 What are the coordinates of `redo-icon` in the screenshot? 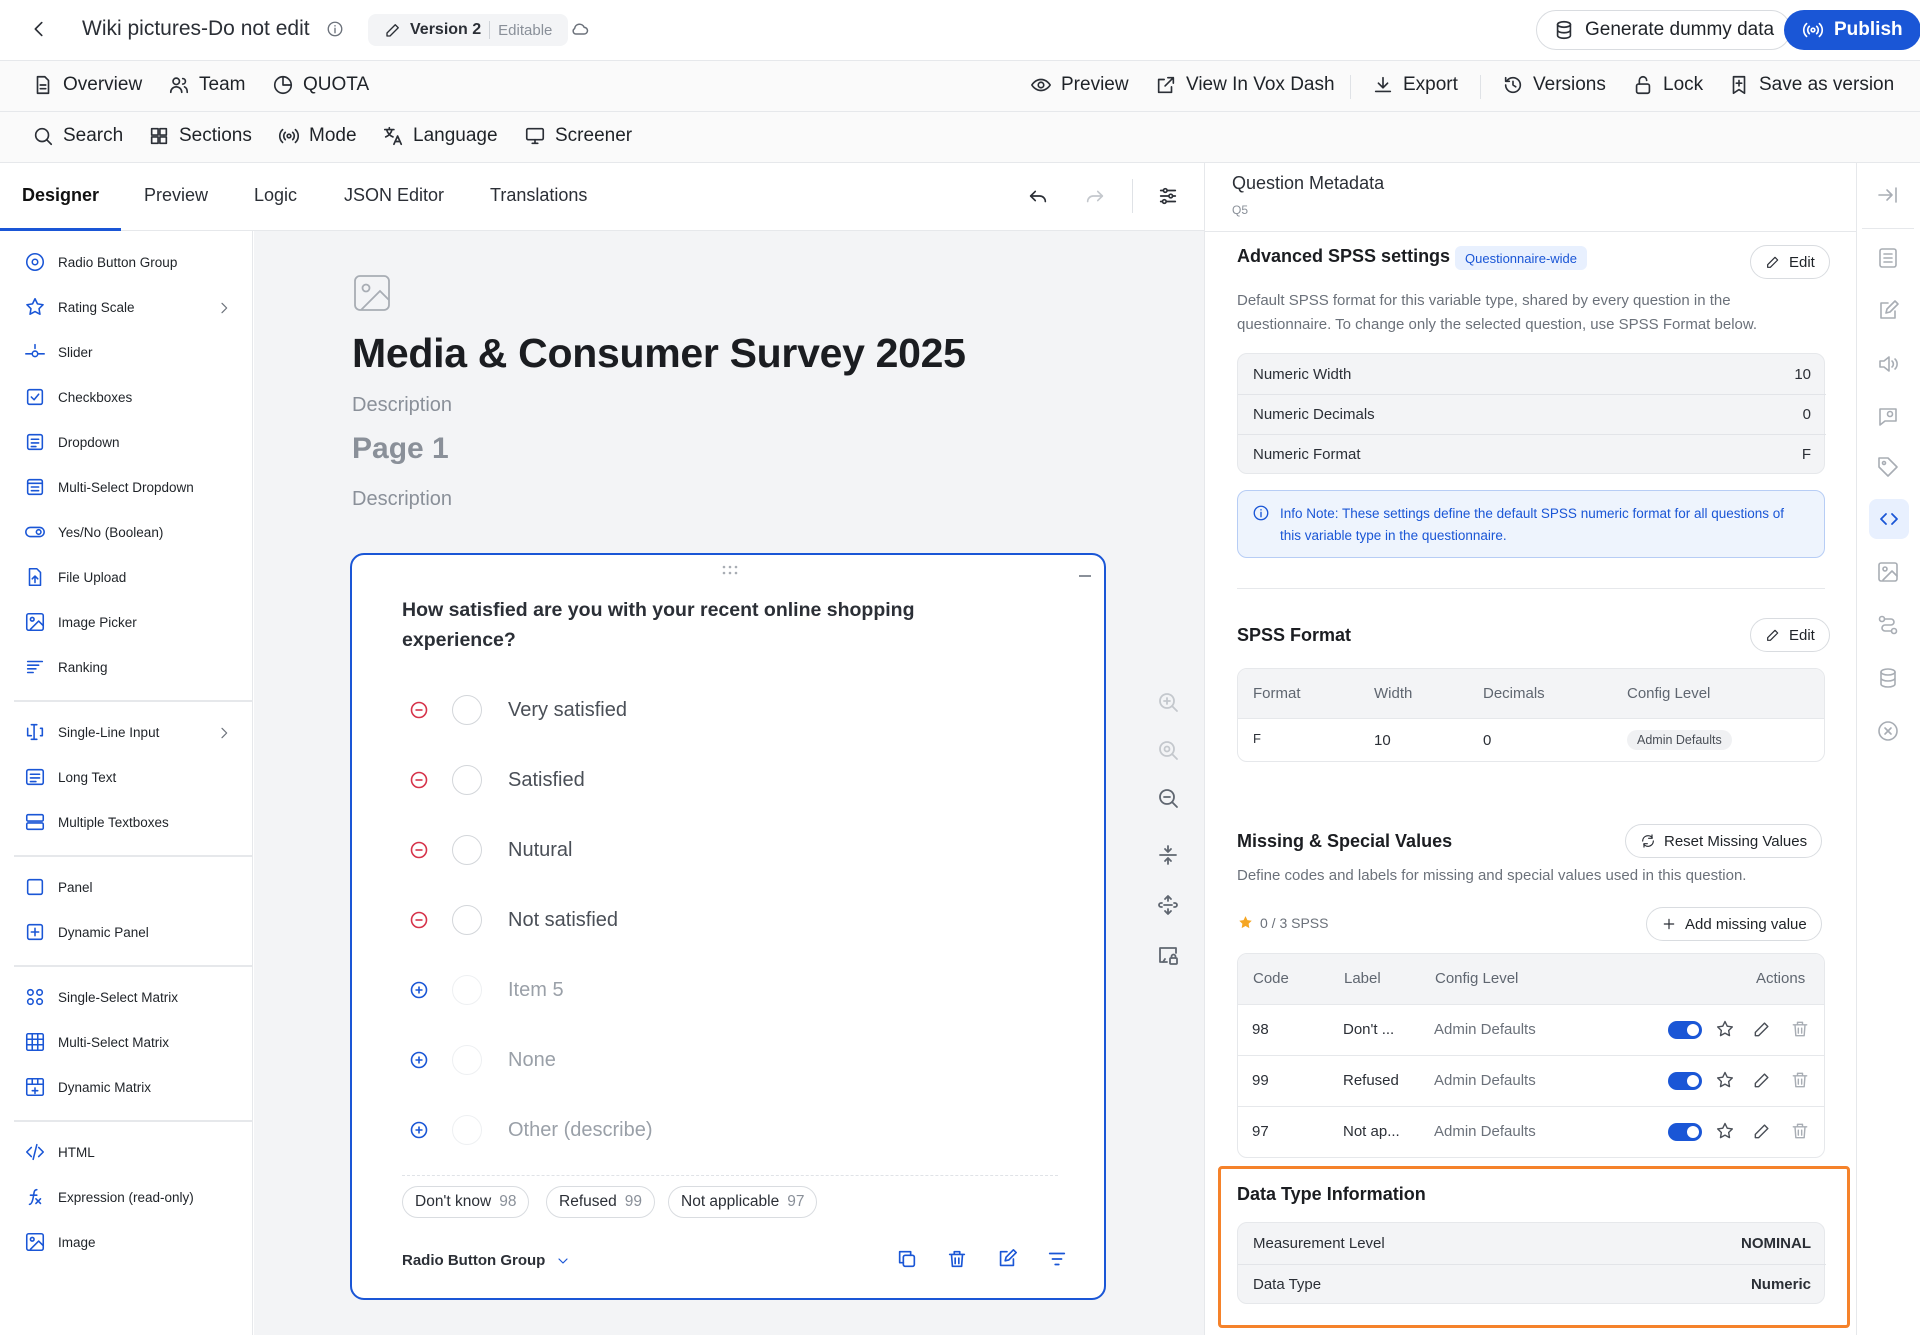 It's located at (1095, 196).